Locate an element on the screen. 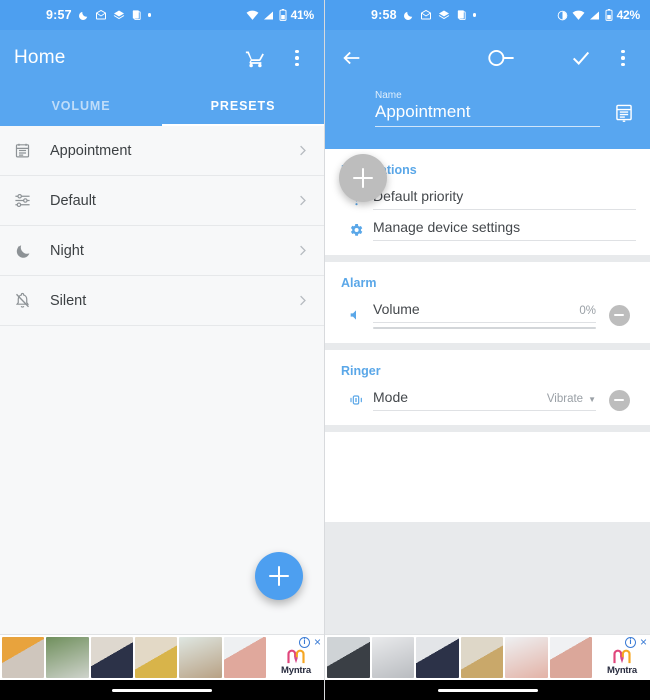 This screenshot has height=700, width=650. row-label: Manage device settings is located at coordinates (447, 227).